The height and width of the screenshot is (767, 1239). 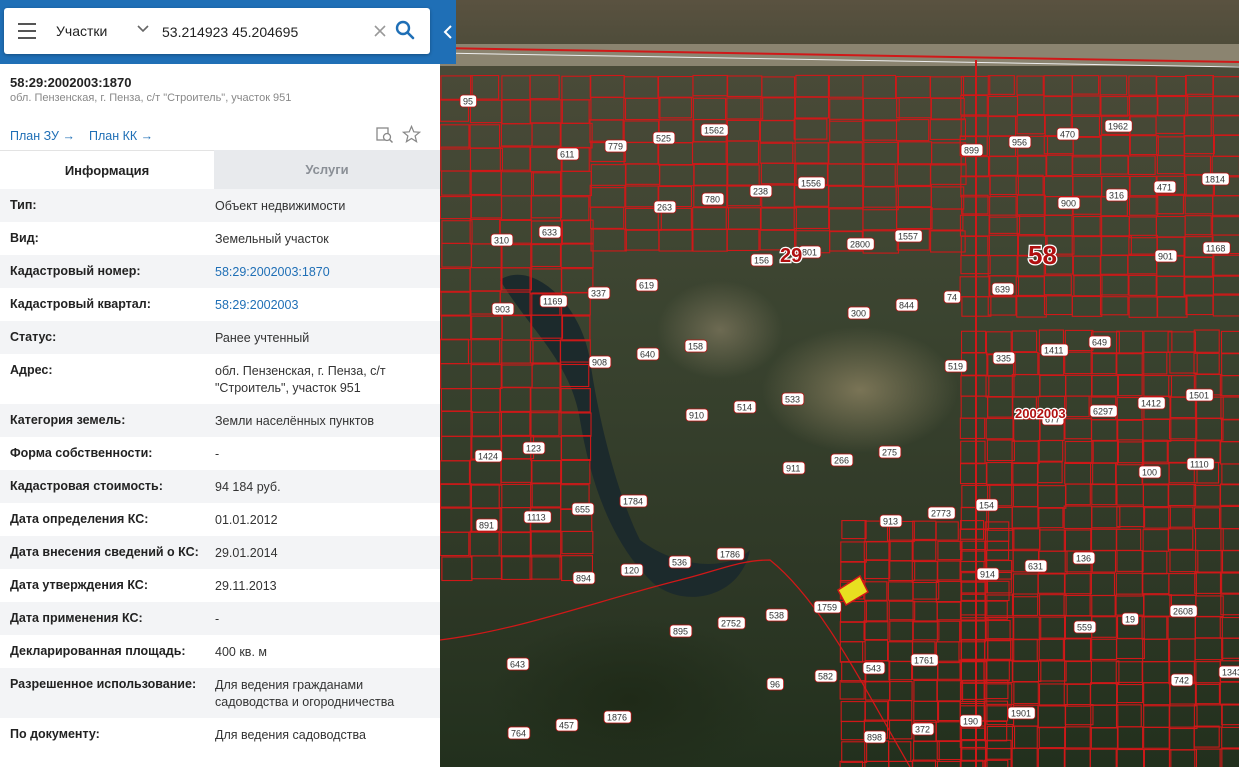 I want to click on plot-label: 764, so click(x=519, y=733).